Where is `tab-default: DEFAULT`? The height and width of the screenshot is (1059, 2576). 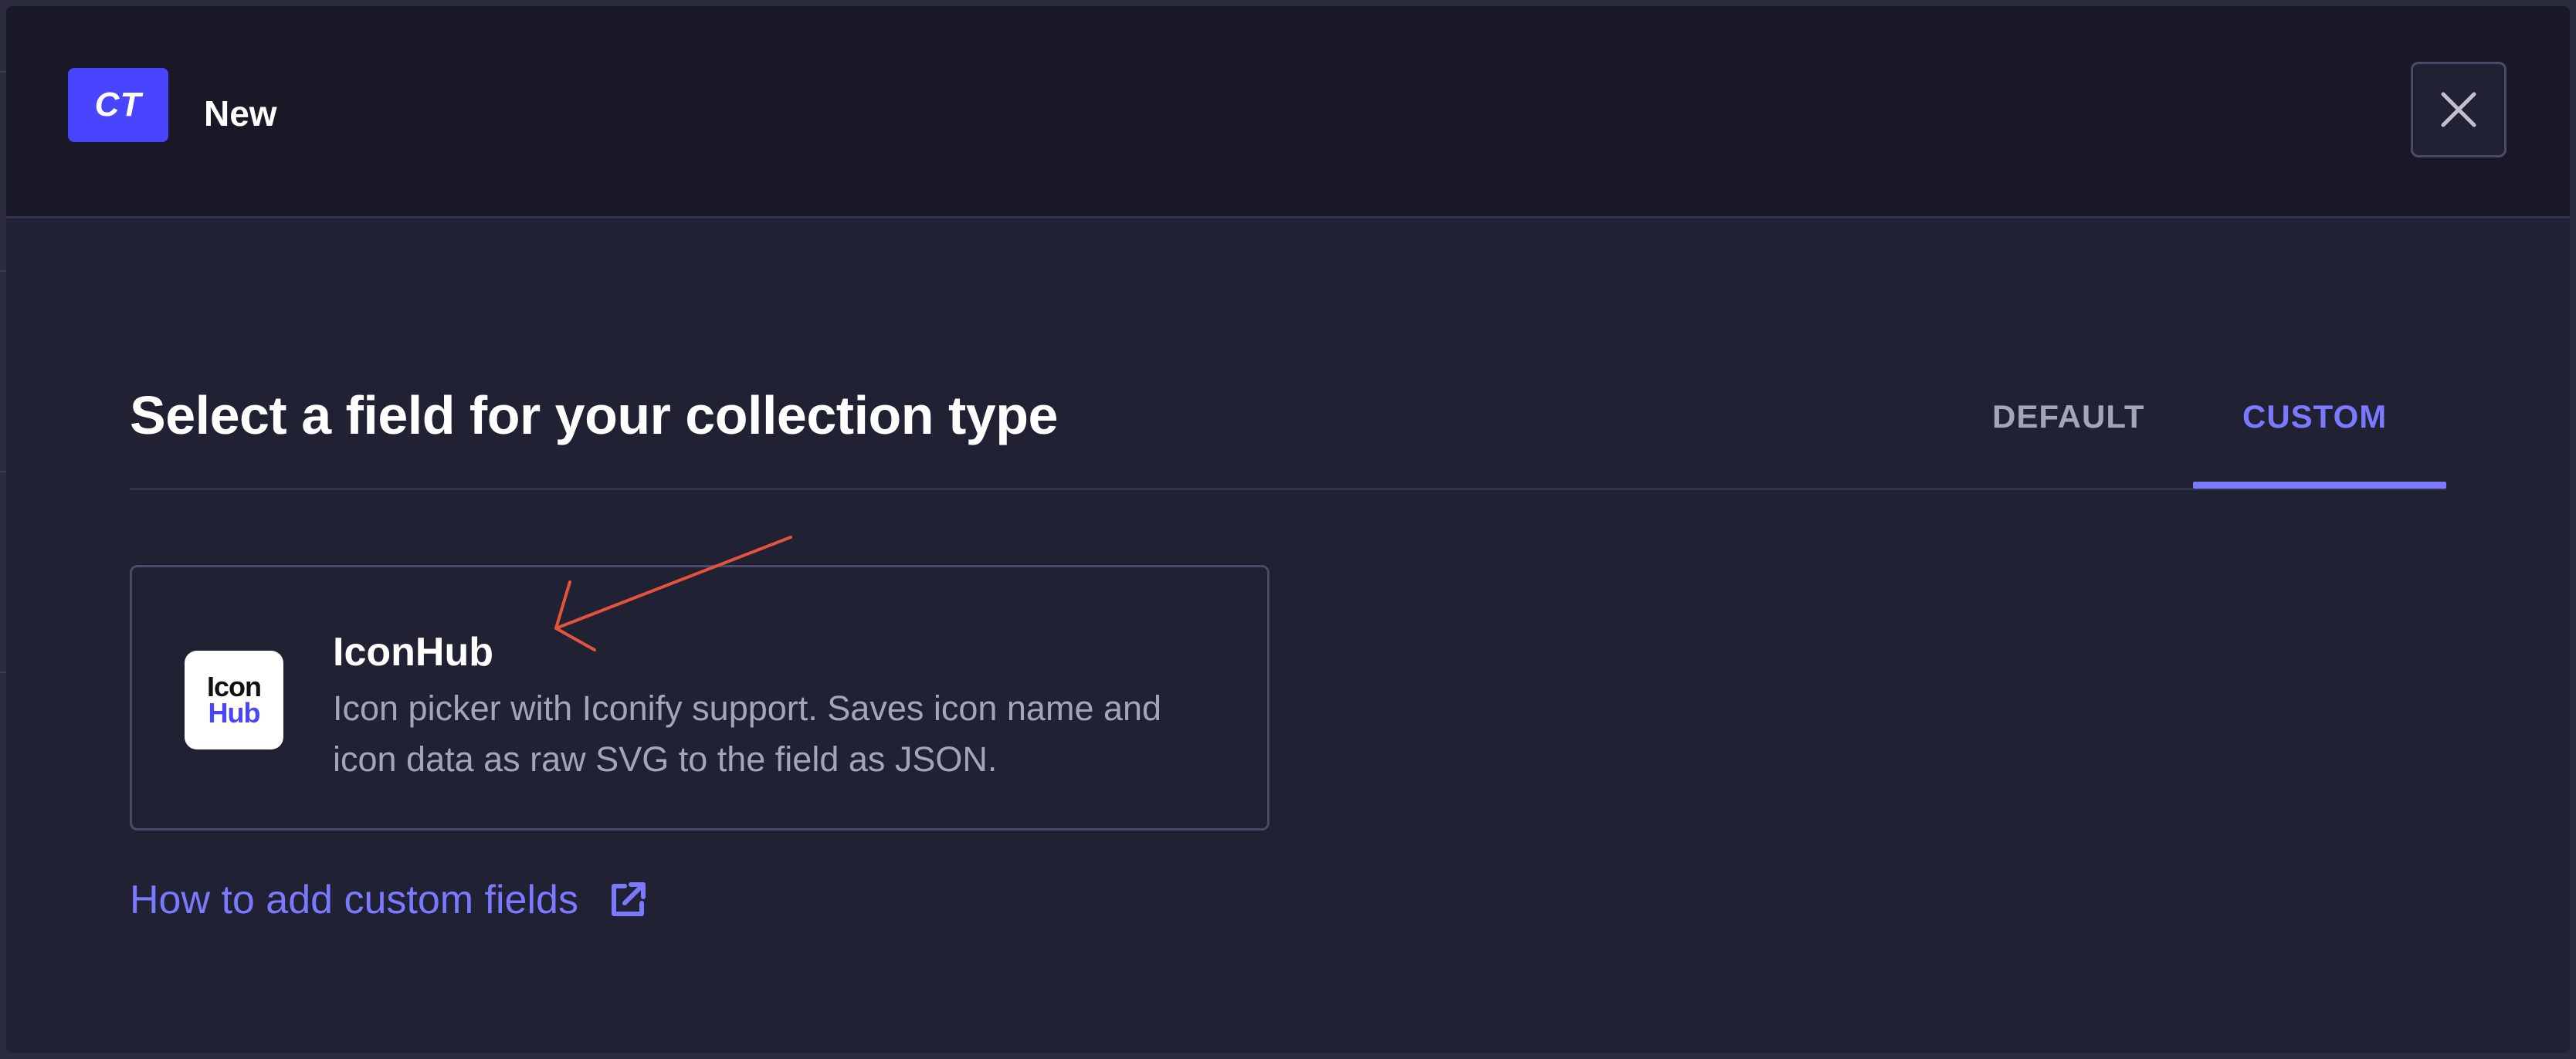 tab-default: DEFAULT is located at coordinates (2068, 416).